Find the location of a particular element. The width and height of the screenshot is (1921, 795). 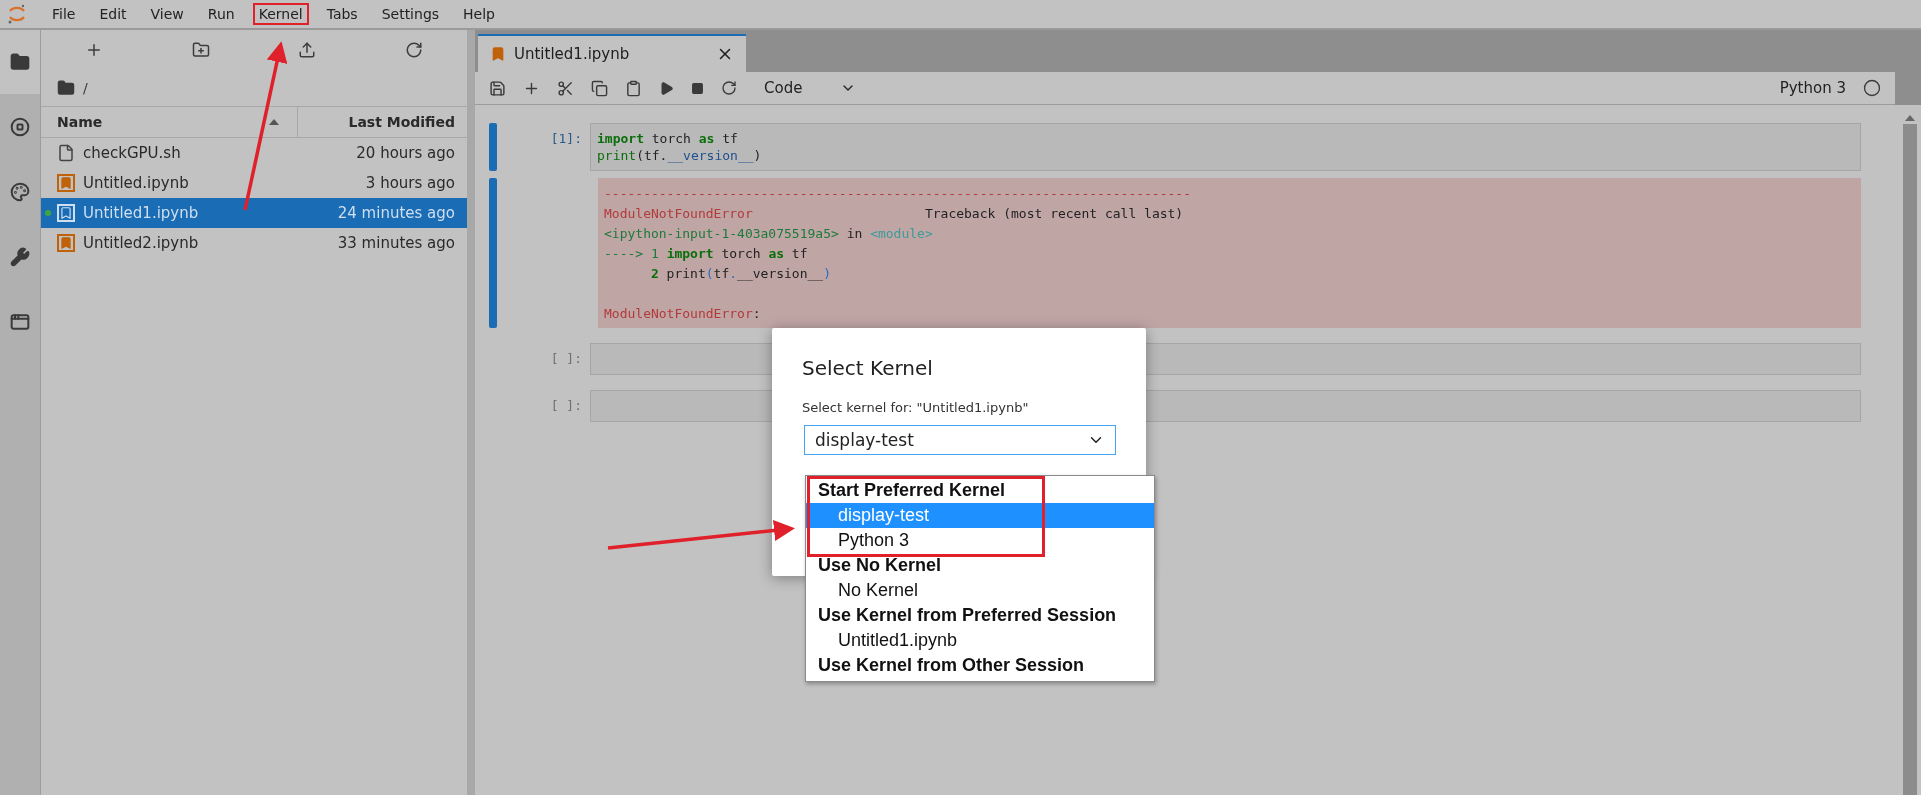

menu-item: Settings is located at coordinates (410, 14).